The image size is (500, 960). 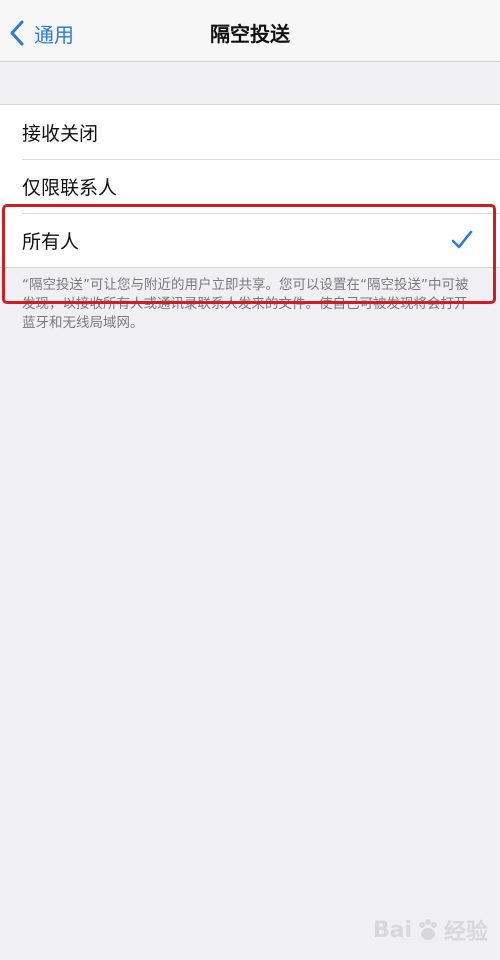 What do you see at coordinates (392, 930) in the screenshot?
I see `watermark-prefix: Bai` at bounding box center [392, 930].